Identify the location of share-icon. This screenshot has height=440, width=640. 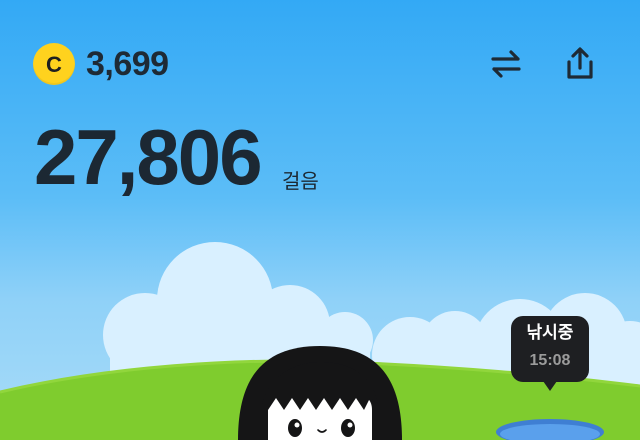
(580, 63).